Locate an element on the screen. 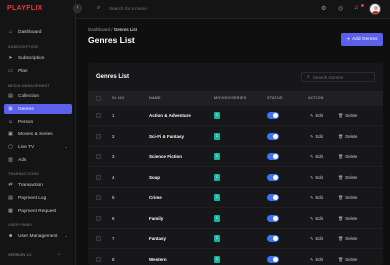 This screenshot has height=265, width=390. sidebar-item-live-tv: ▢ Live TV ⌄ is located at coordinates (38, 147).